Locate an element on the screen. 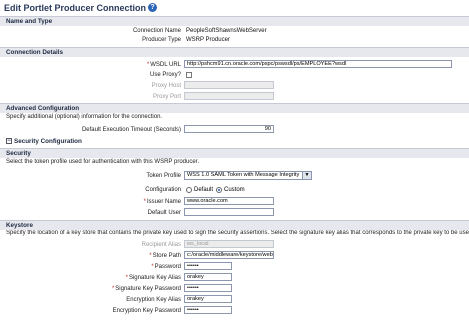 Image resolution: width=469 pixels, height=322 pixels. password-input: •••••• is located at coordinates (208, 266).